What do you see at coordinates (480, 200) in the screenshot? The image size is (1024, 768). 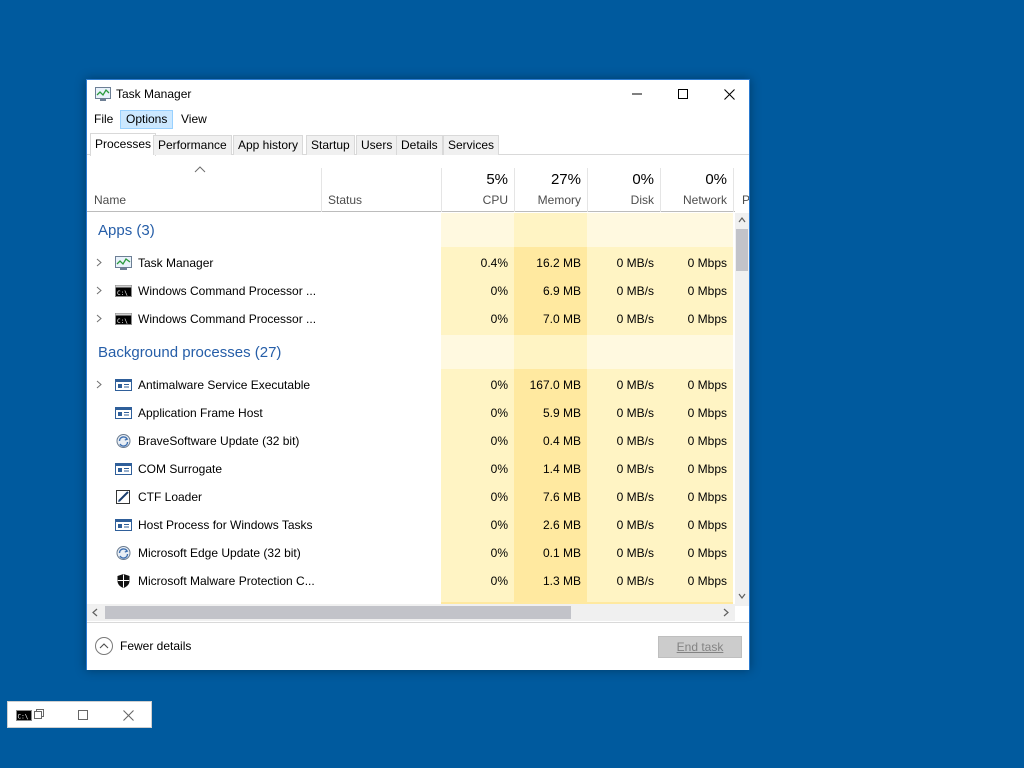 I see `column-cpu: CPU` at bounding box center [480, 200].